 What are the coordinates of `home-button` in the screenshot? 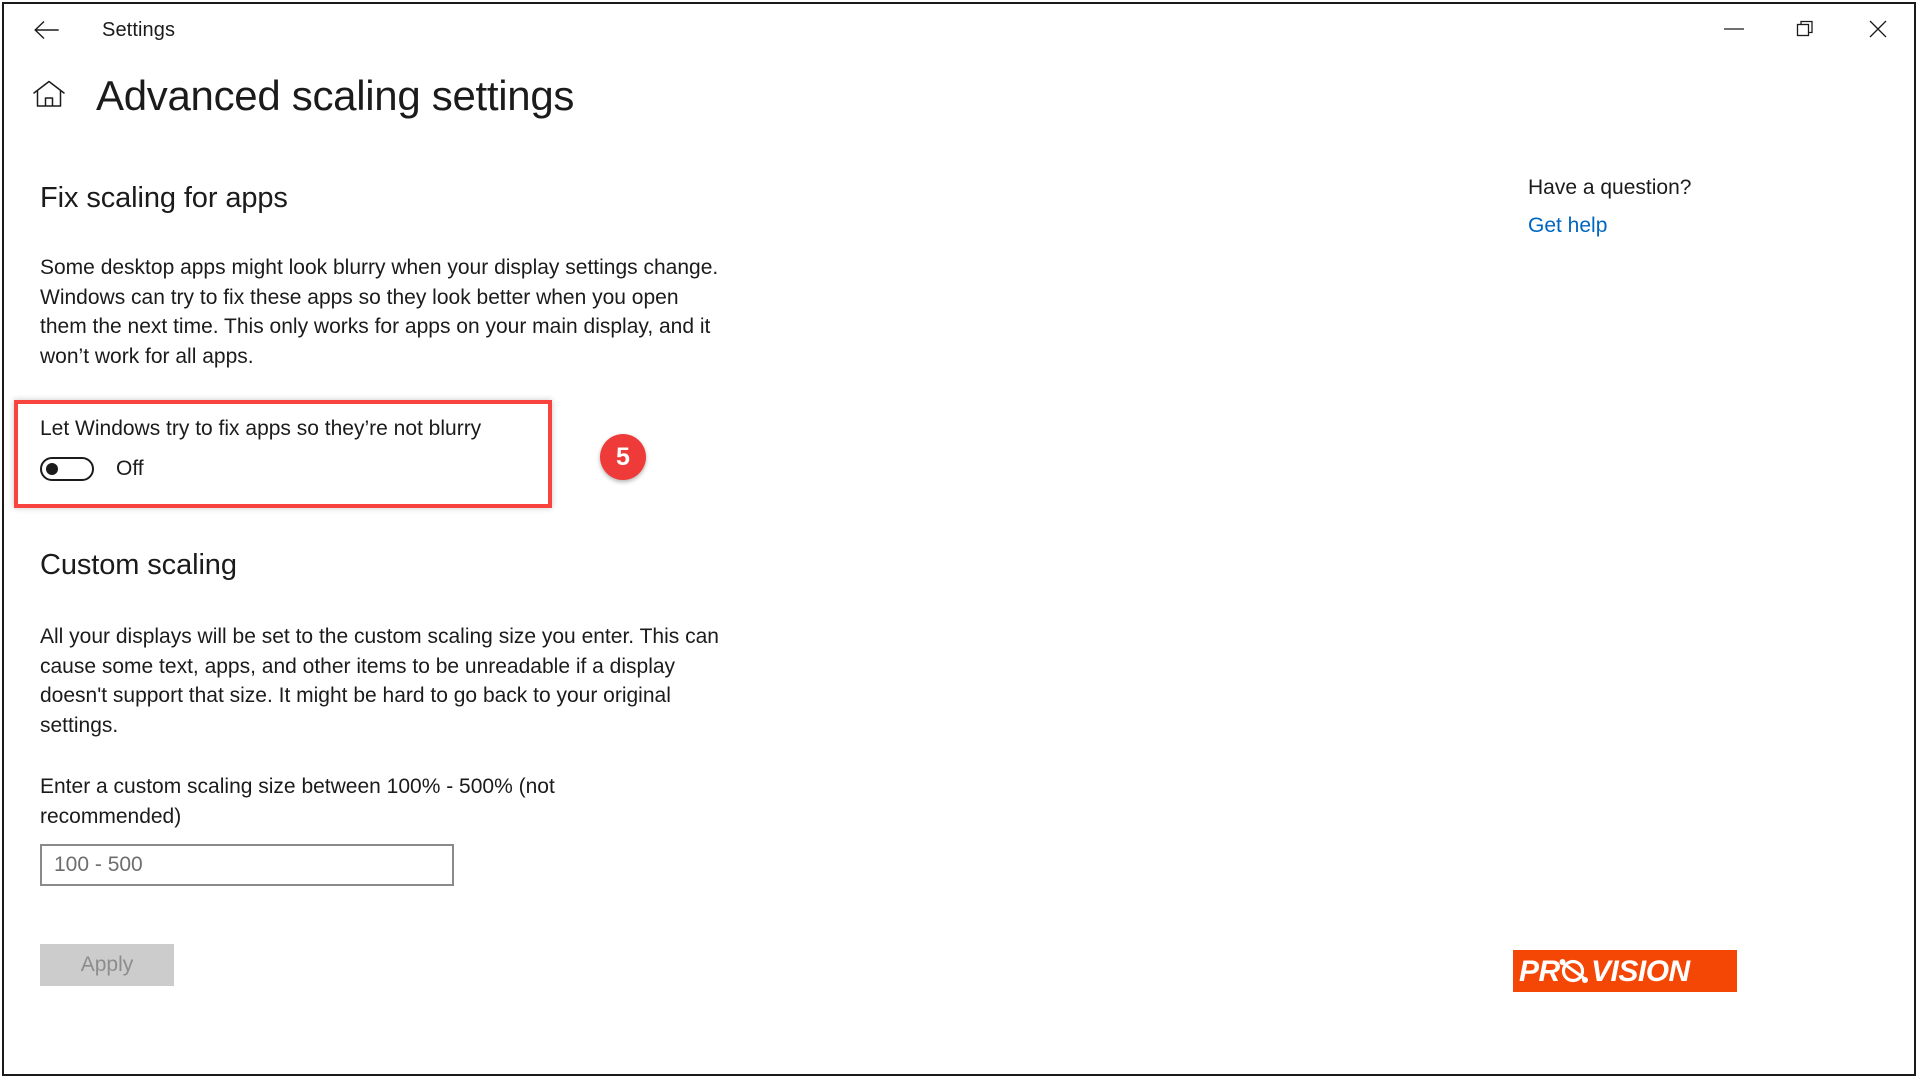 It's located at (49, 96).